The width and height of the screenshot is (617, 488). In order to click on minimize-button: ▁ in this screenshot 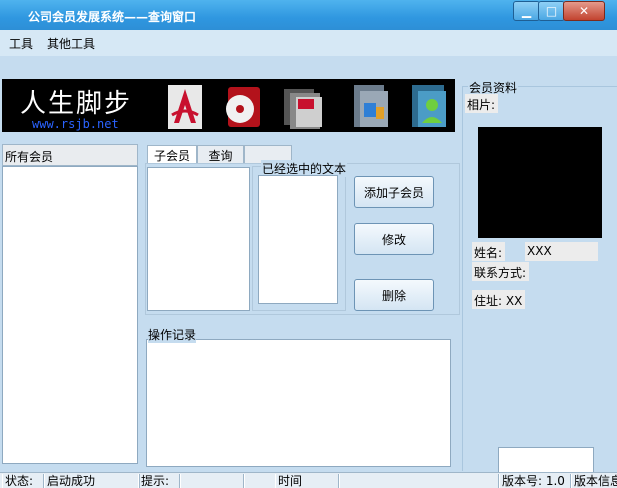, I will do `click(526, 11)`.